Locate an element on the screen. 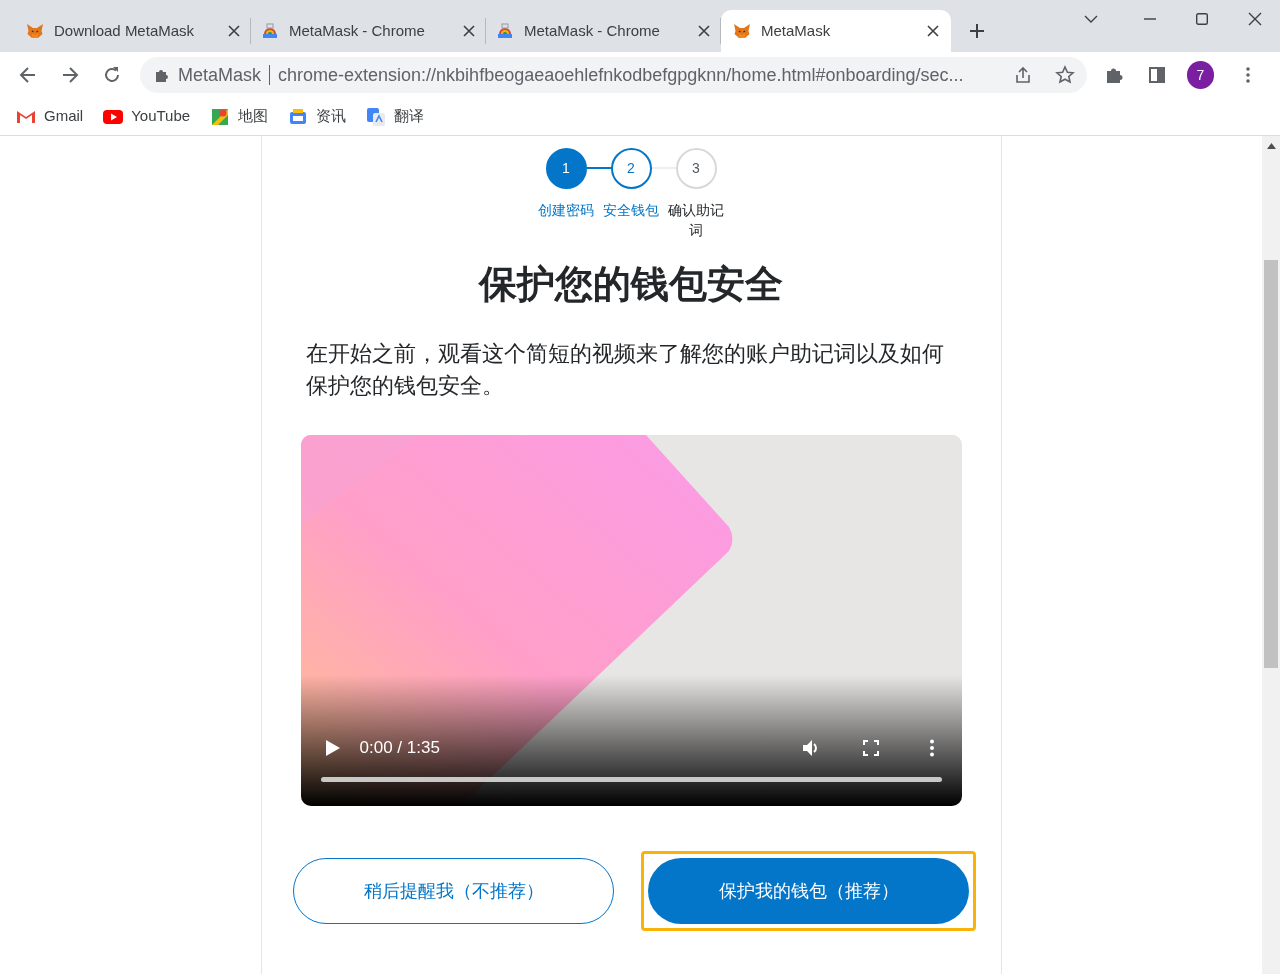 The height and width of the screenshot is (974, 1280). new-tab-icon is located at coordinates (977, 31).